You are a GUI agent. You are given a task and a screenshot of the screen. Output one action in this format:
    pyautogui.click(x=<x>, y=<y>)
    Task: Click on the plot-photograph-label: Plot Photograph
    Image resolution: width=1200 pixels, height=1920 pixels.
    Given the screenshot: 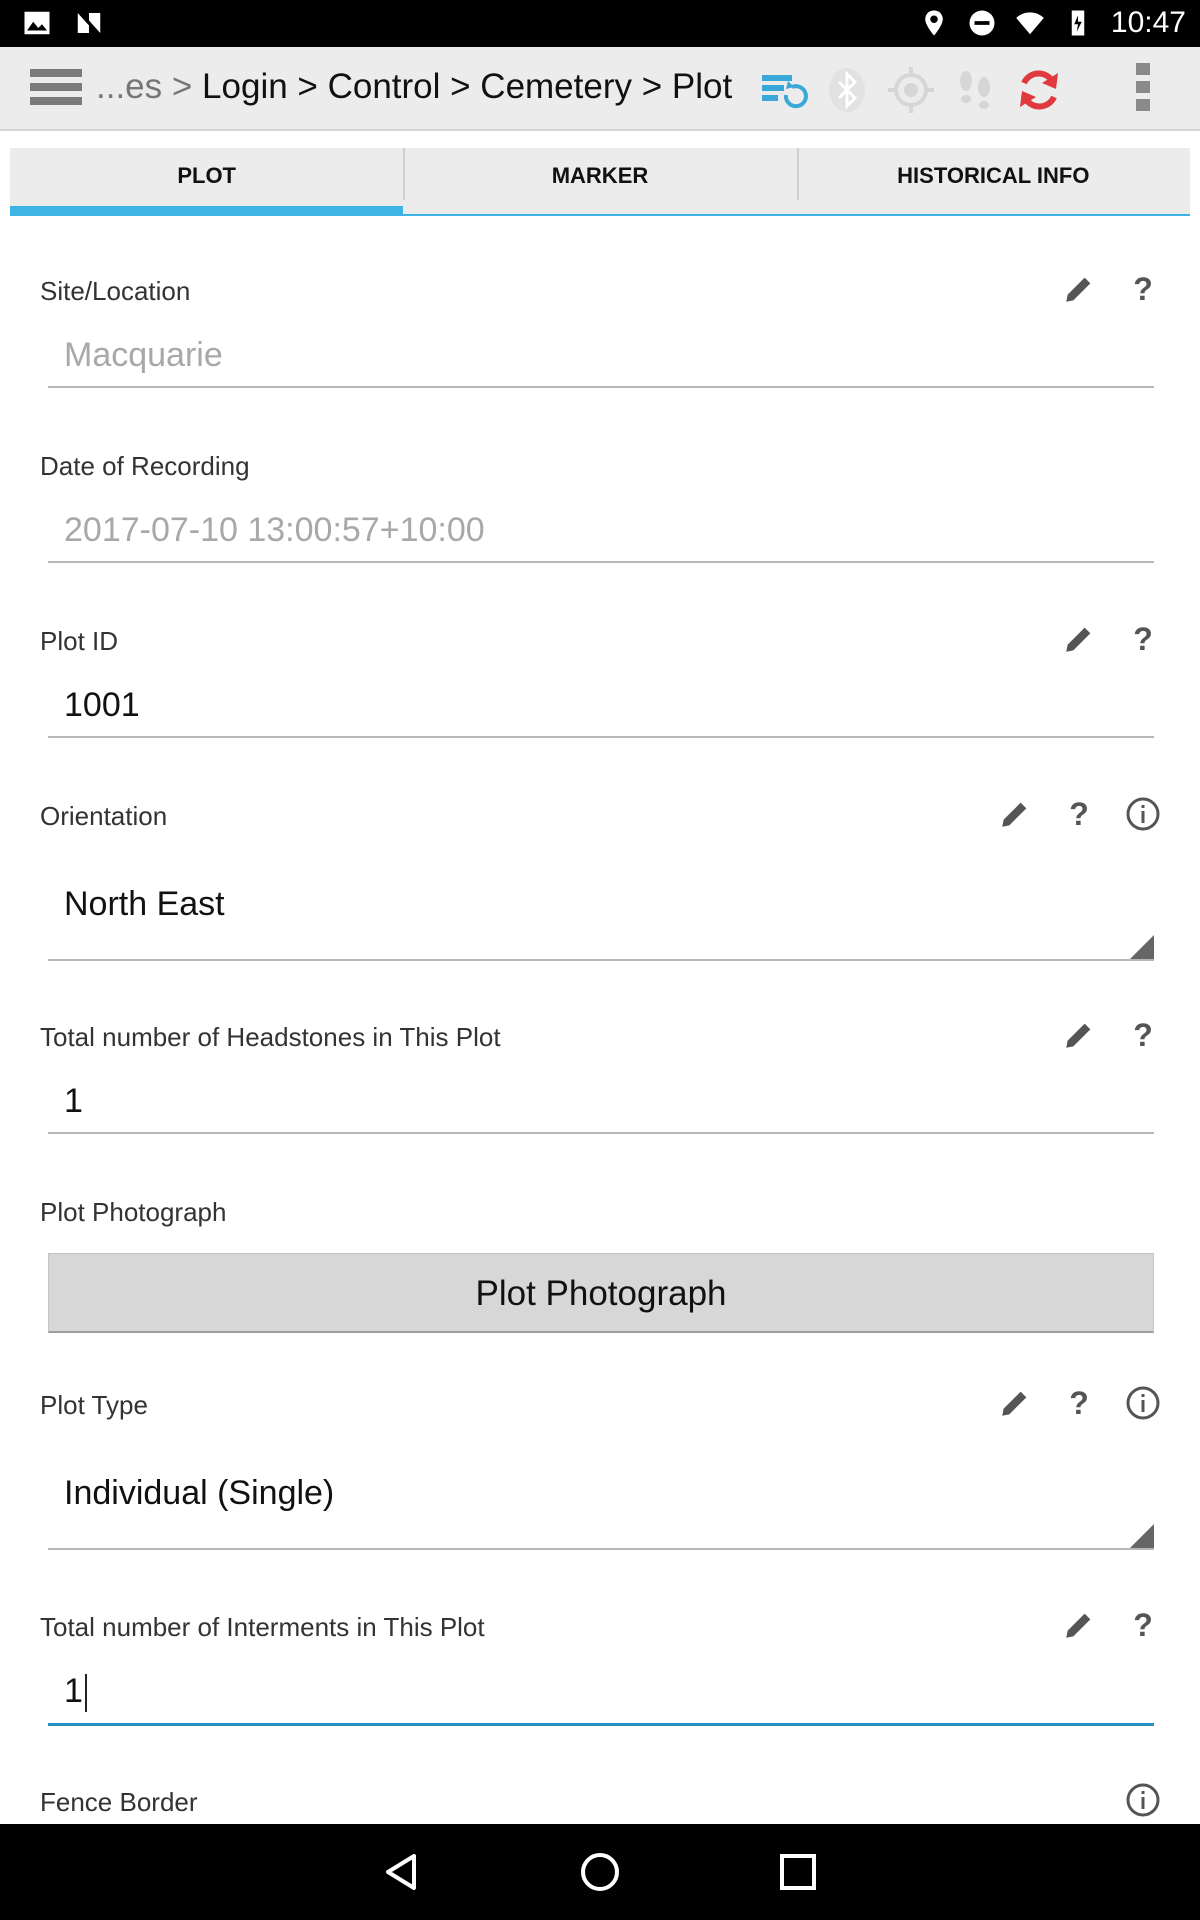 What is the action you would take?
    pyautogui.click(x=133, y=1212)
    